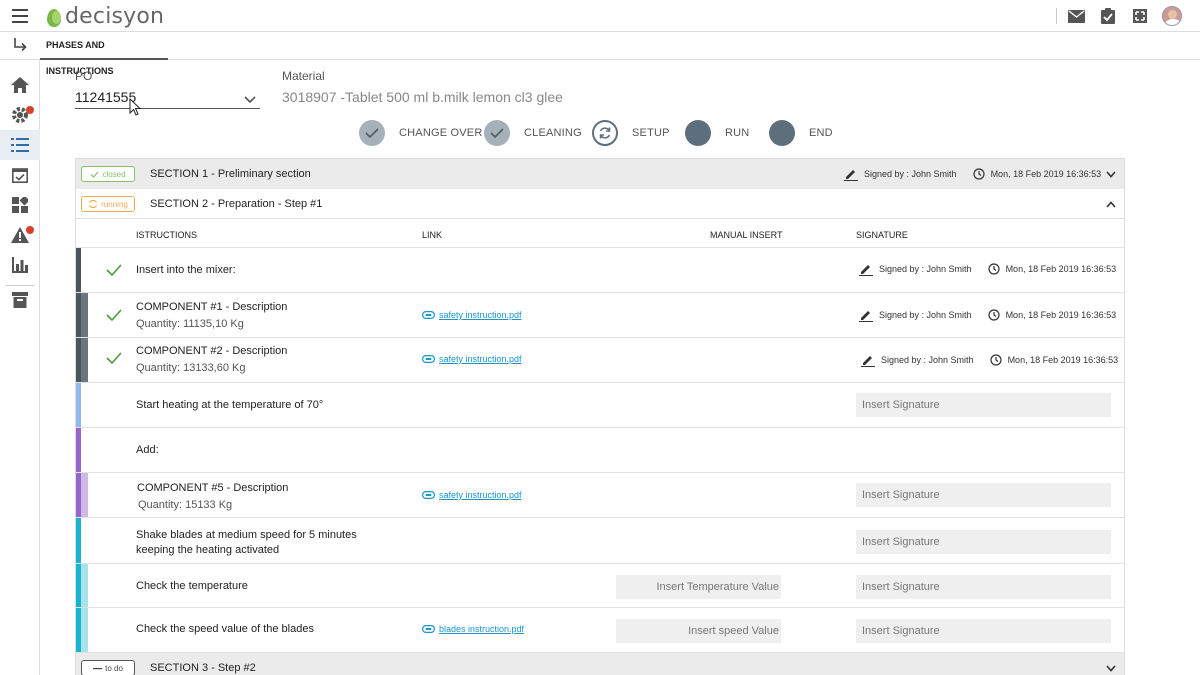 The width and height of the screenshot is (1200, 675). What do you see at coordinates (147, 450) in the screenshot?
I see `instruction-text: Add:` at bounding box center [147, 450].